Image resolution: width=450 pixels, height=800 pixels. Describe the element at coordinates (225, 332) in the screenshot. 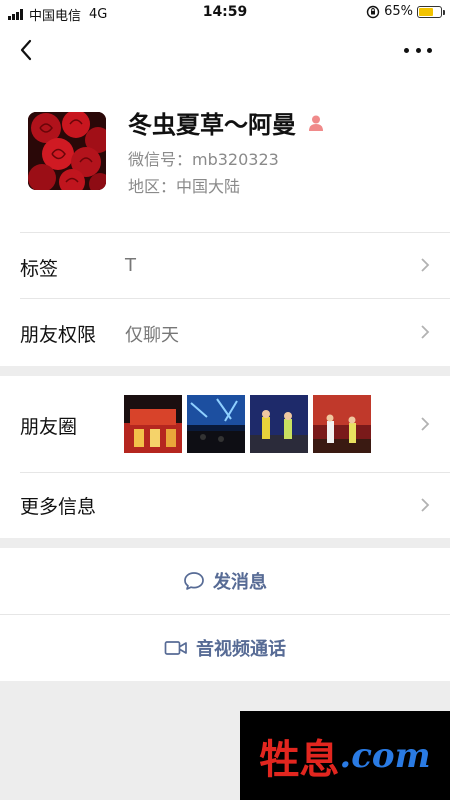

I see `permissions-row: 朋友权限 仅聊天` at that location.